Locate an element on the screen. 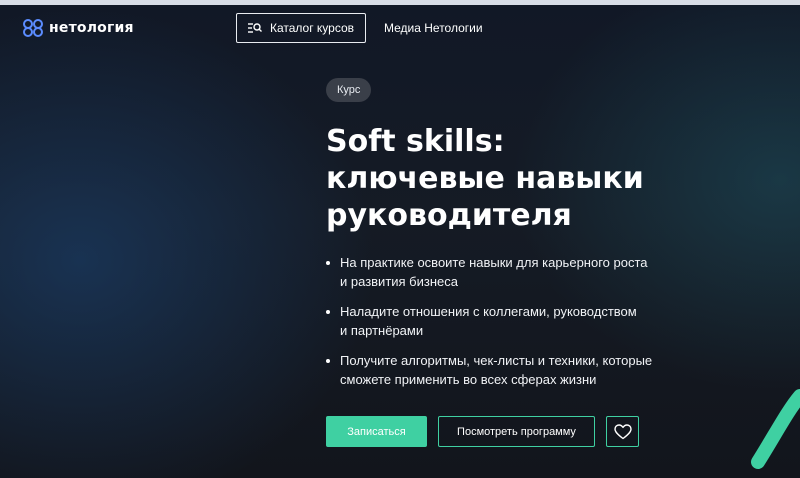  media-link: Медиа Нетологии is located at coordinates (433, 28).